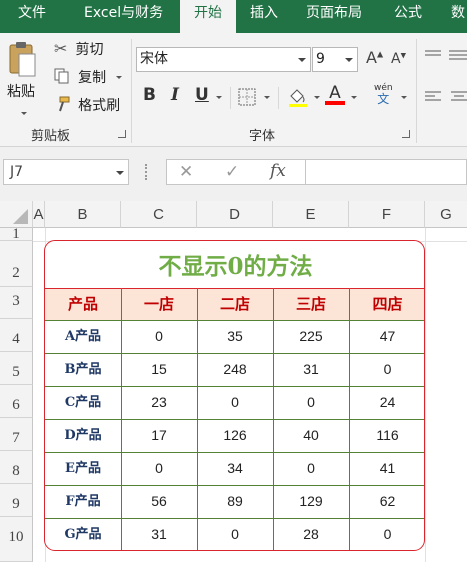 The width and height of the screenshot is (467, 562). Describe the element at coordinates (386, 304) in the screenshot. I see `header-cell-store4: 四店` at that location.